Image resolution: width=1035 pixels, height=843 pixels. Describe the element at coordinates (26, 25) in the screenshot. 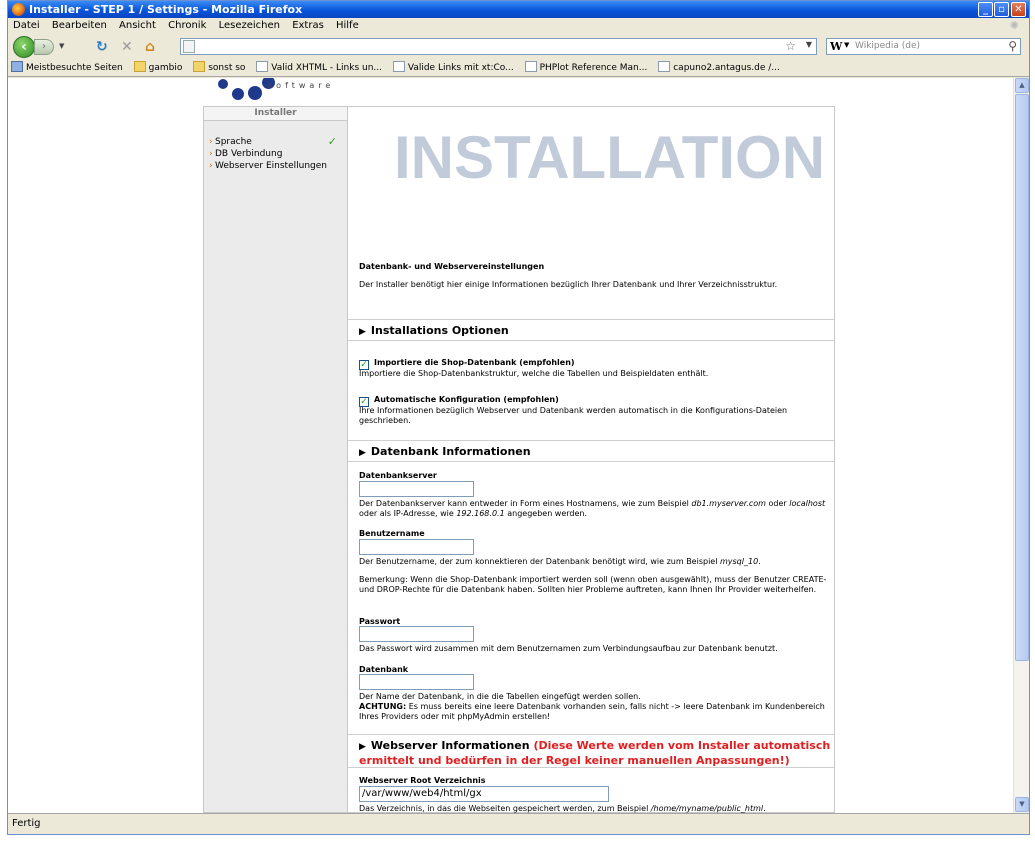

I see `menu-datei: Datei` at that location.